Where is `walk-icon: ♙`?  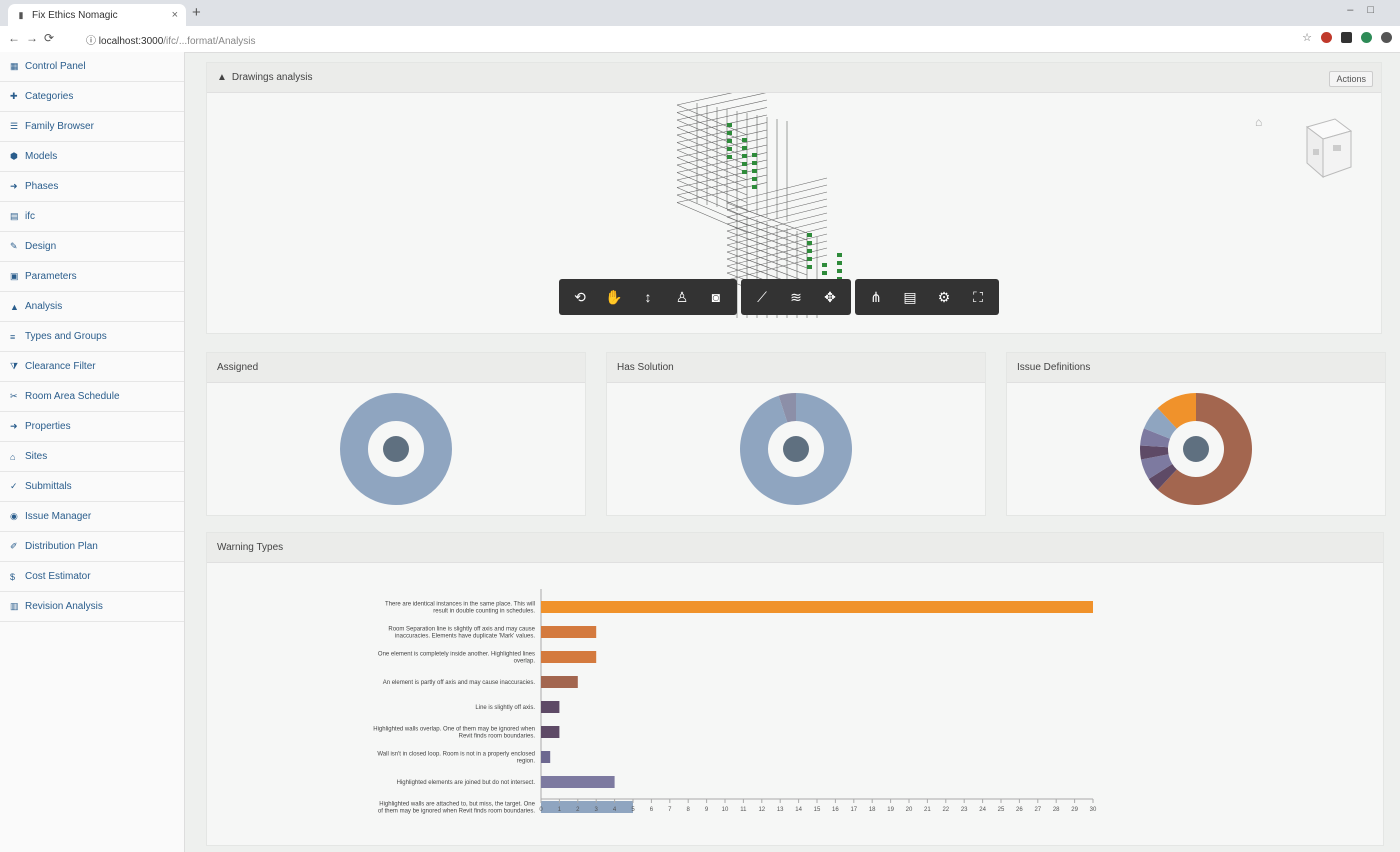 walk-icon: ♙ is located at coordinates (682, 297).